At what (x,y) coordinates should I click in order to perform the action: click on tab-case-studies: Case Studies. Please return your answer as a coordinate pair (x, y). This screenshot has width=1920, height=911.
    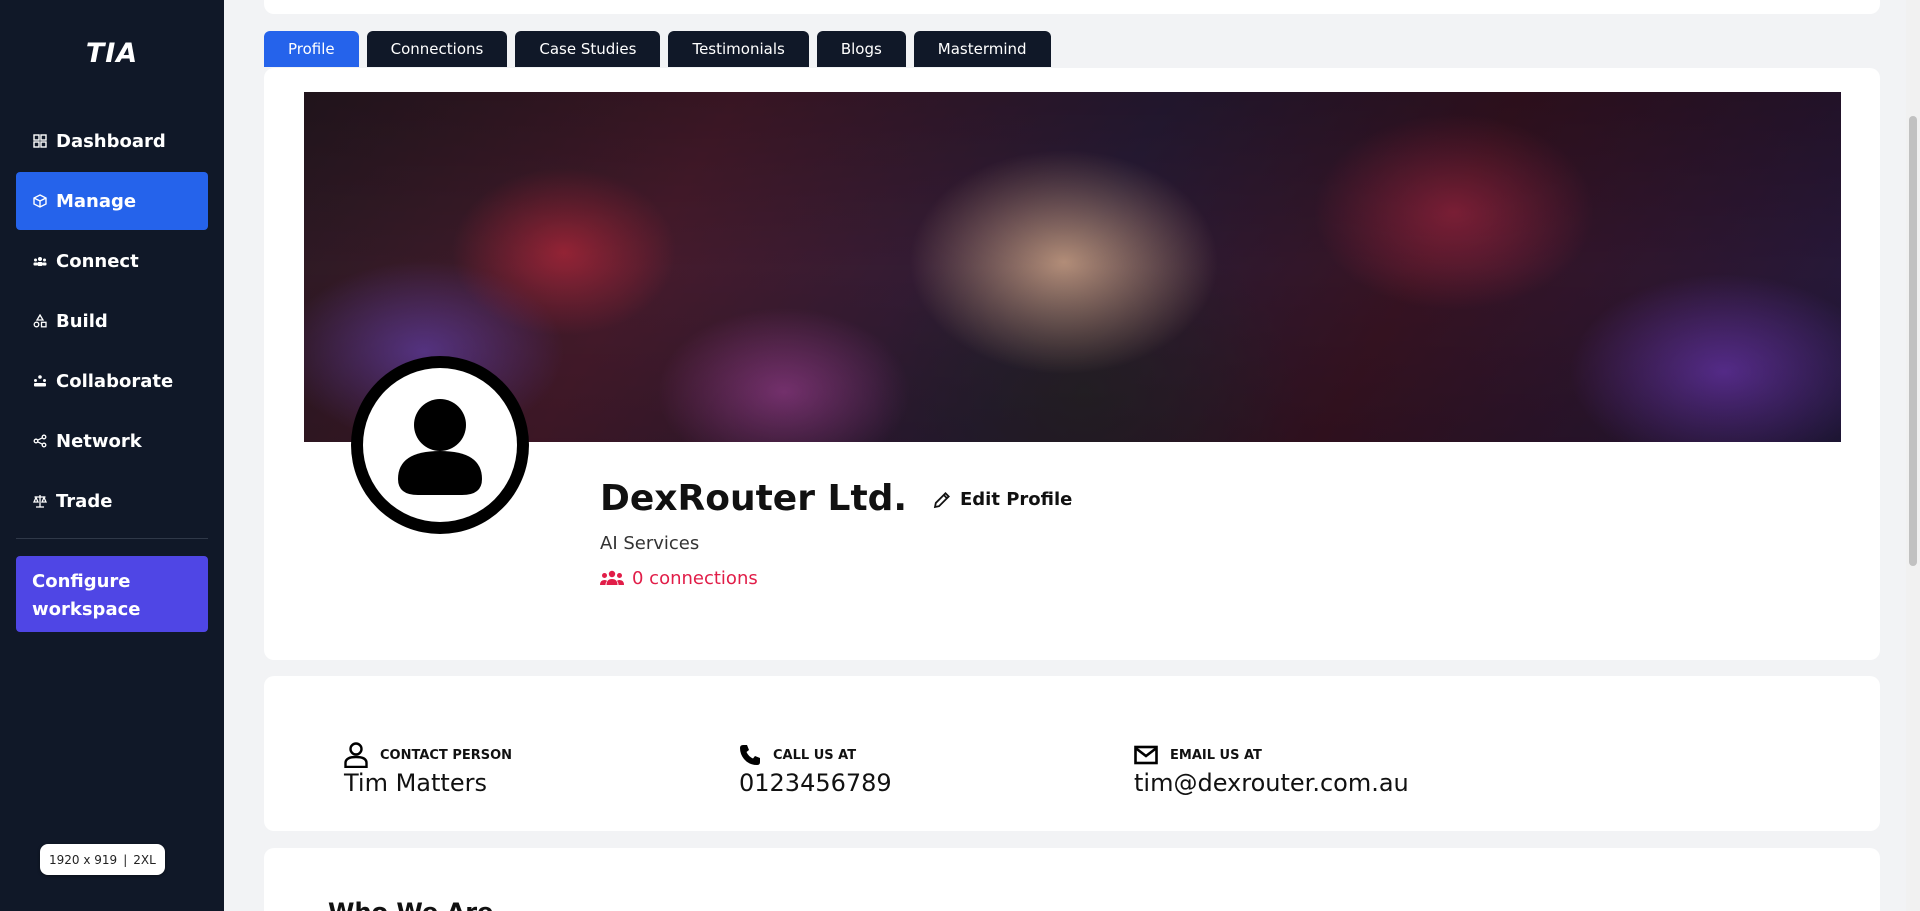
    Looking at the image, I should click on (588, 49).